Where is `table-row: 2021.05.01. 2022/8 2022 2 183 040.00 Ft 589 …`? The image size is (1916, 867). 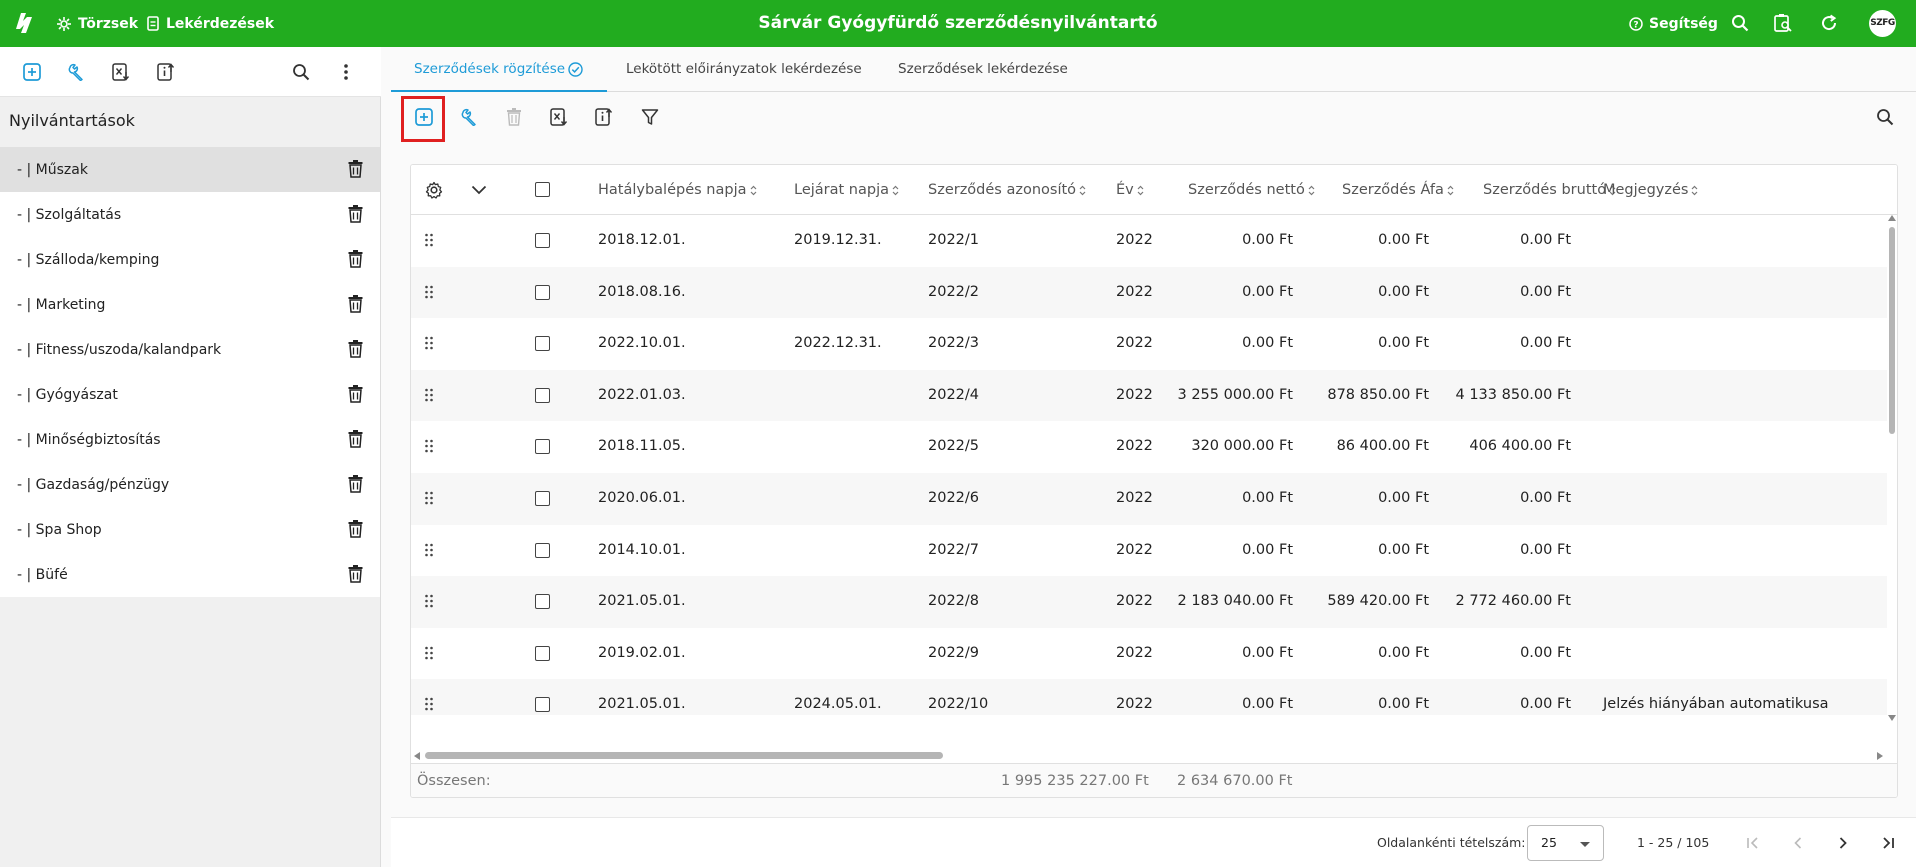
table-row: 2021.05.01. 2022/8 2022 2 183 040.00 Ft 589 … is located at coordinates (1149, 602).